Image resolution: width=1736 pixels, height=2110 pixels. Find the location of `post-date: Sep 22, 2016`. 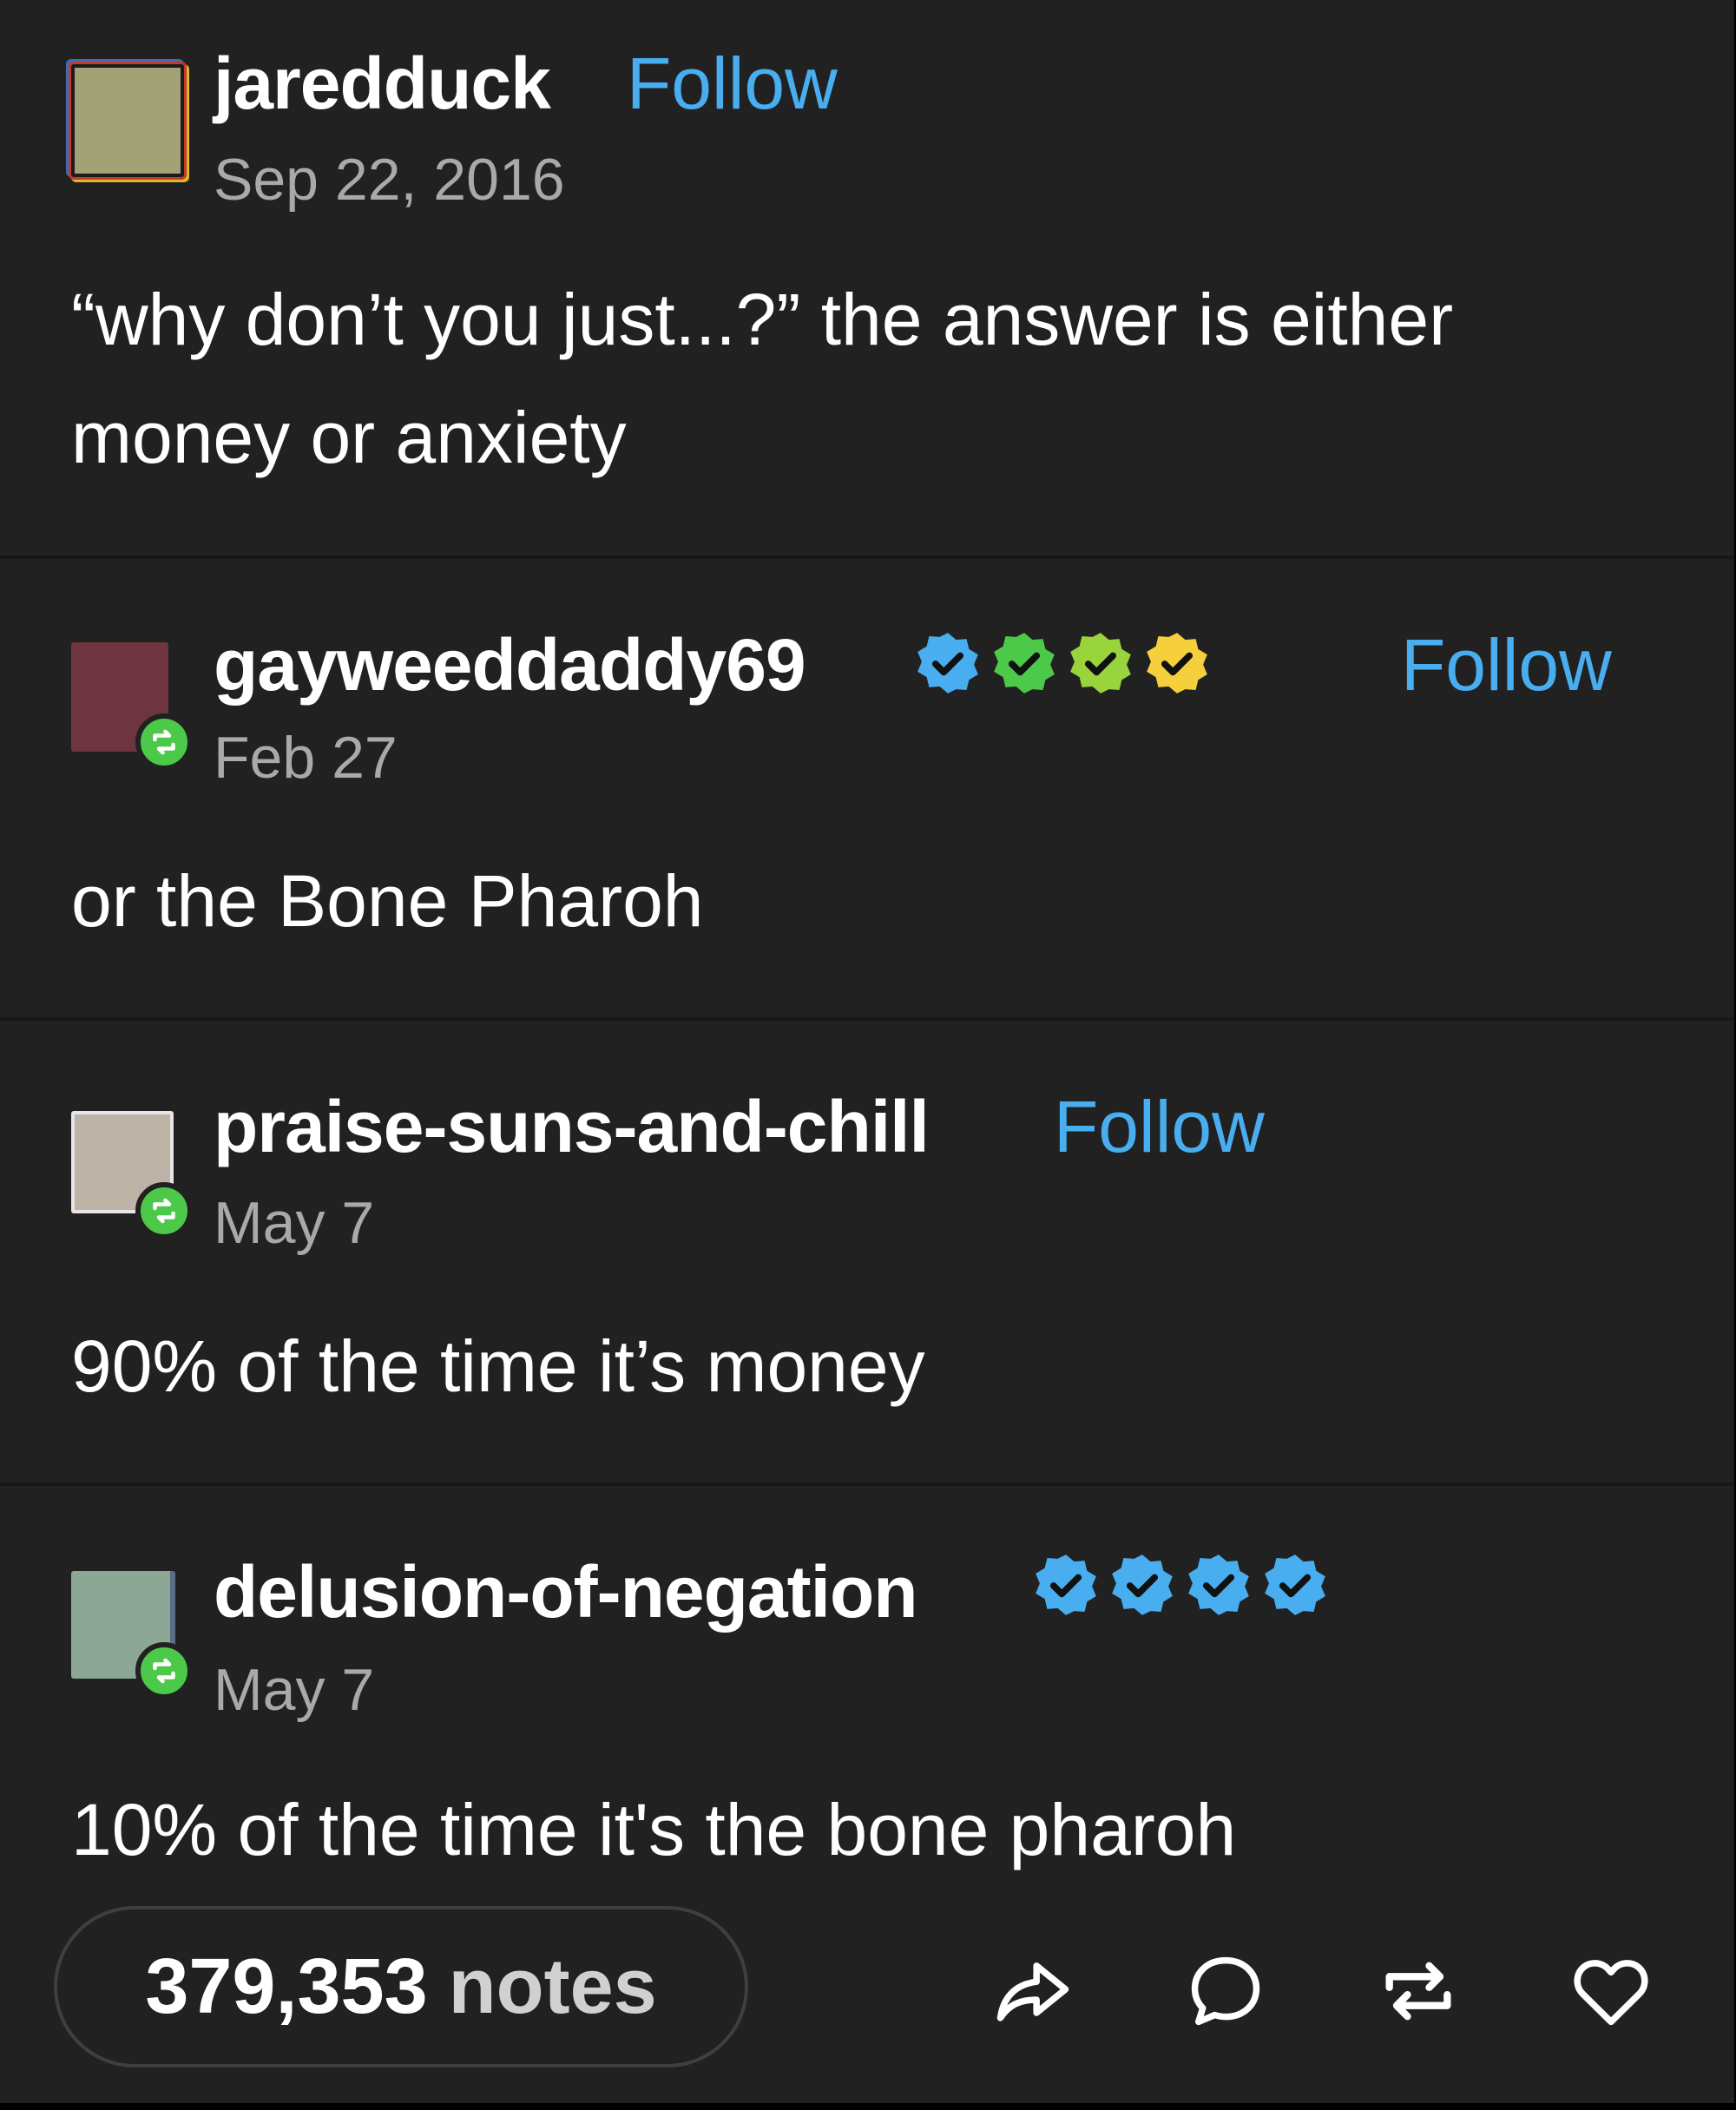

post-date: Sep 22, 2016 is located at coordinates (389, 180).